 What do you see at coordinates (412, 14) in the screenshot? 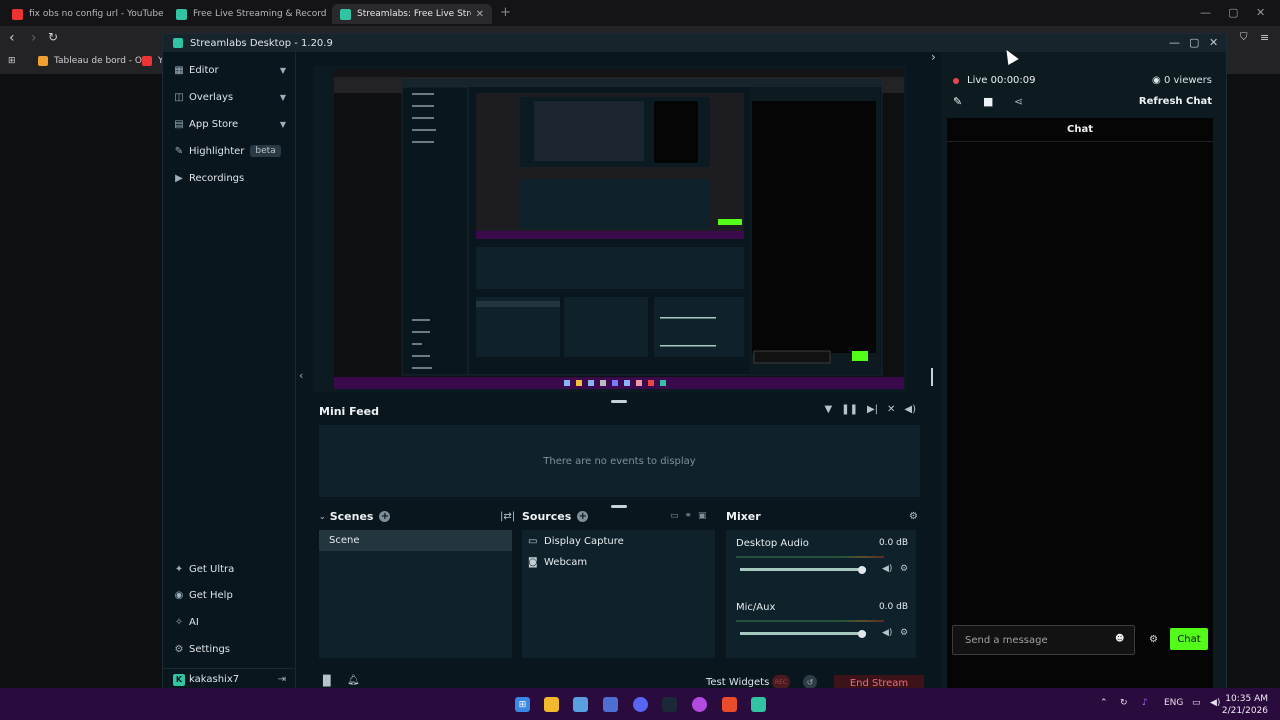
I see `tab-streamlabs-active: Streamlabs: Free Live Streaming ✕` at bounding box center [412, 14].